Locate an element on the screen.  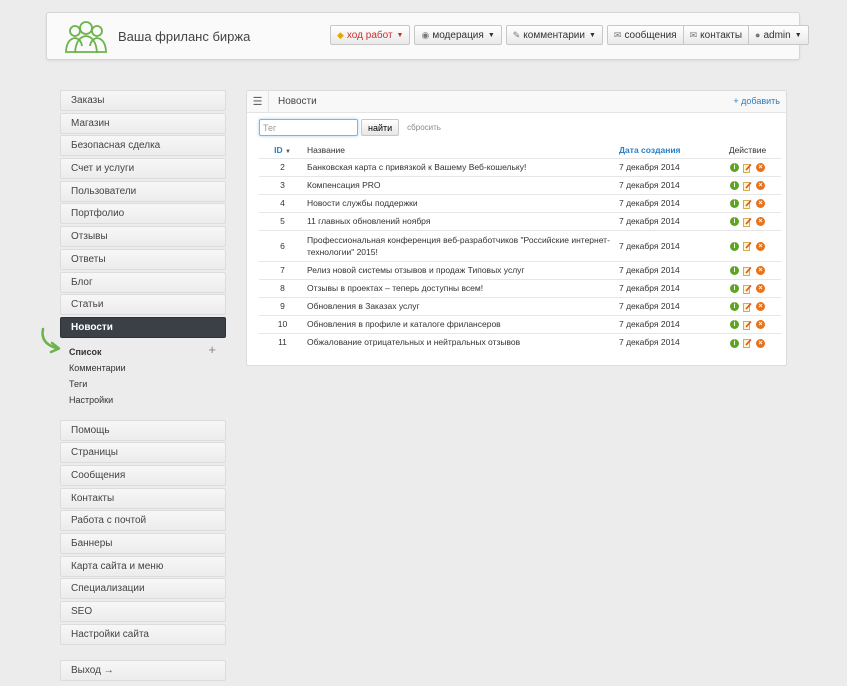
menu-icon: ☰ is located at coordinates (258, 101).